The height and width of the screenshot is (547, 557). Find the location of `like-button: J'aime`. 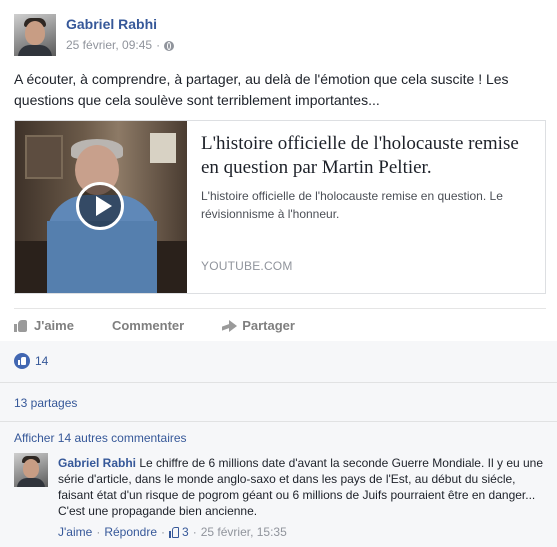

like-button: J'aime is located at coordinates (44, 325).